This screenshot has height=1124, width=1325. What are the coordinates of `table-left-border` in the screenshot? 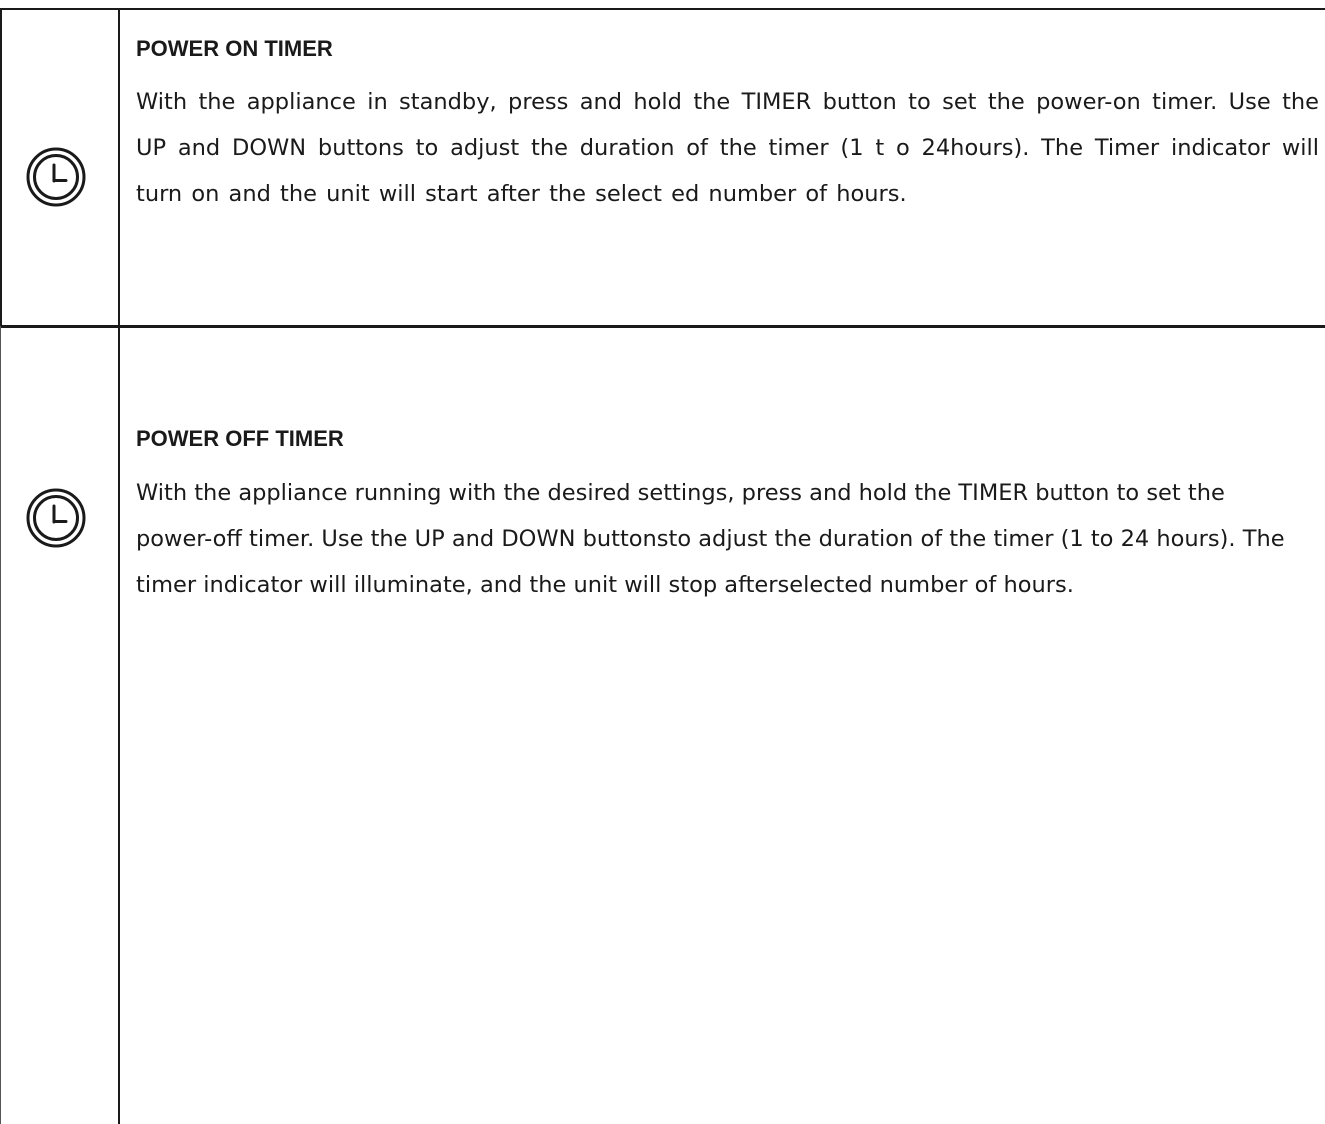 It's located at (1, 167).